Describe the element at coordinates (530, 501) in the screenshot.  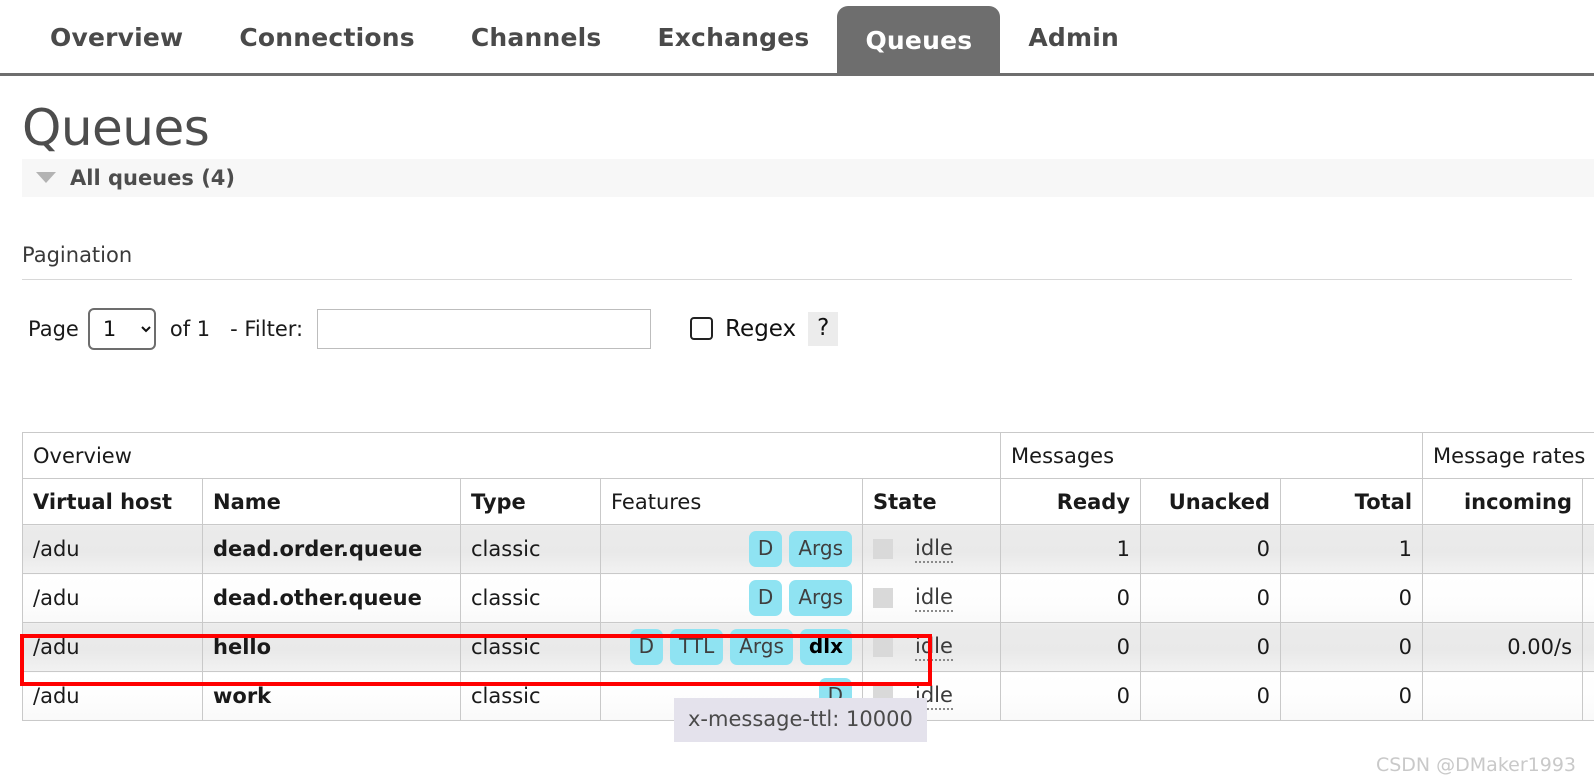
I see `column-header-type: Type` at that location.